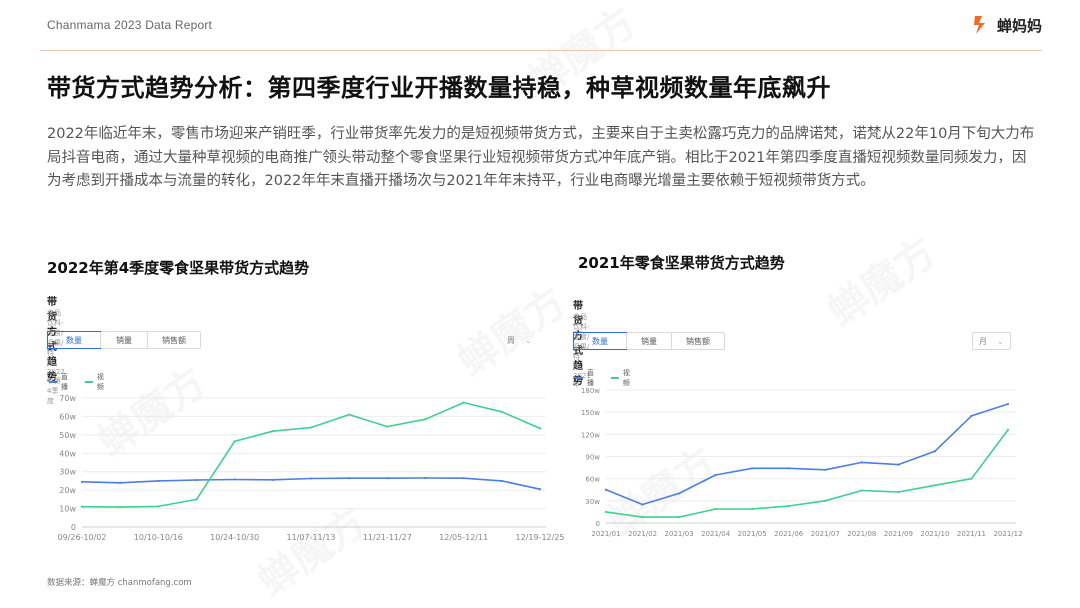 This screenshot has height=608, width=1080. I want to click on y-tick-label: 40w, so click(67, 453).